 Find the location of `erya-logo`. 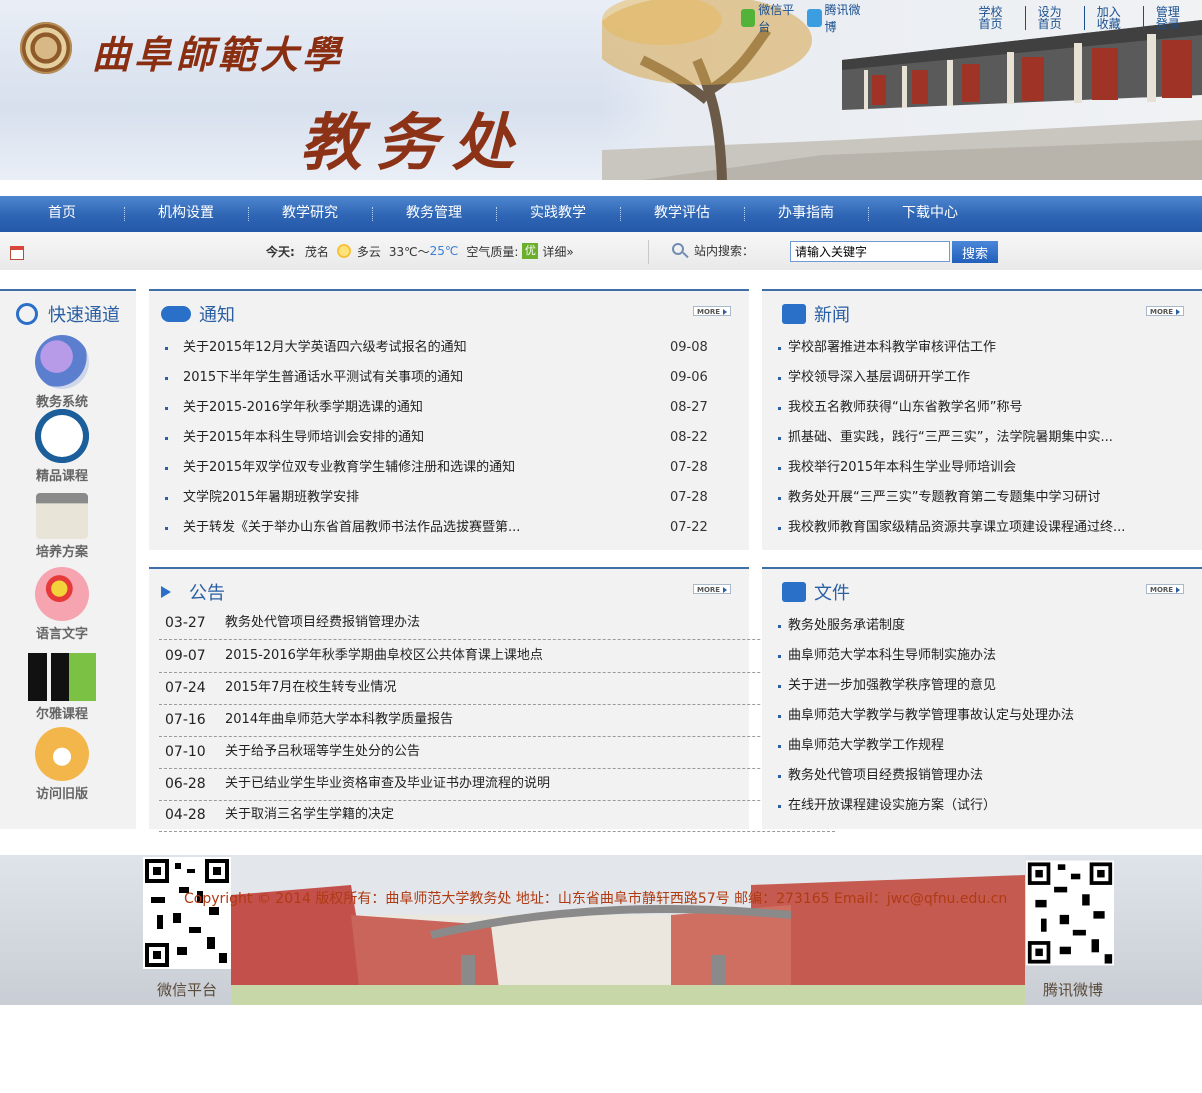

erya-logo is located at coordinates (62, 677).